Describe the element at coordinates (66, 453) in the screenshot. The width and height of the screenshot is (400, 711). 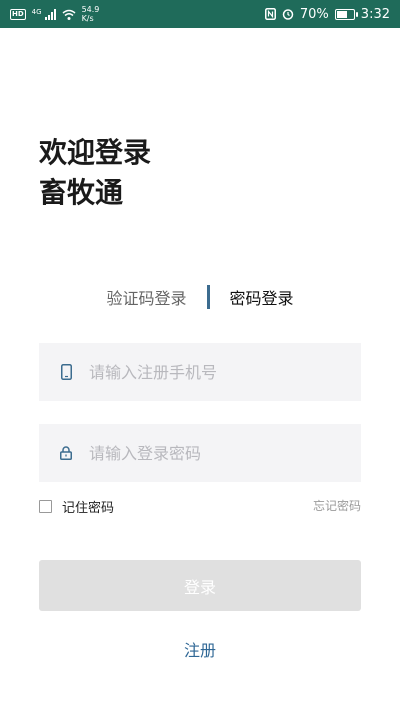
I see `lock-icon` at that location.